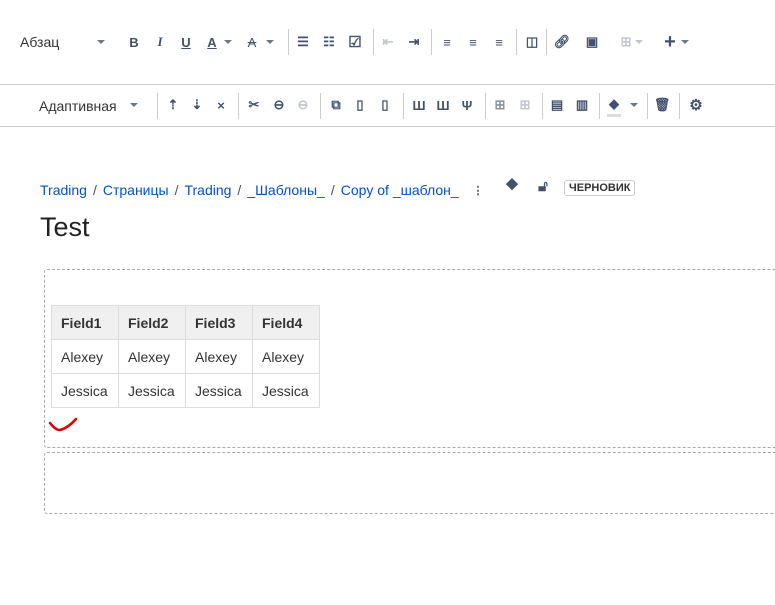 The height and width of the screenshot is (605, 775). Describe the element at coordinates (252, 42) in the screenshot. I see `clear-format-icon: A` at that location.